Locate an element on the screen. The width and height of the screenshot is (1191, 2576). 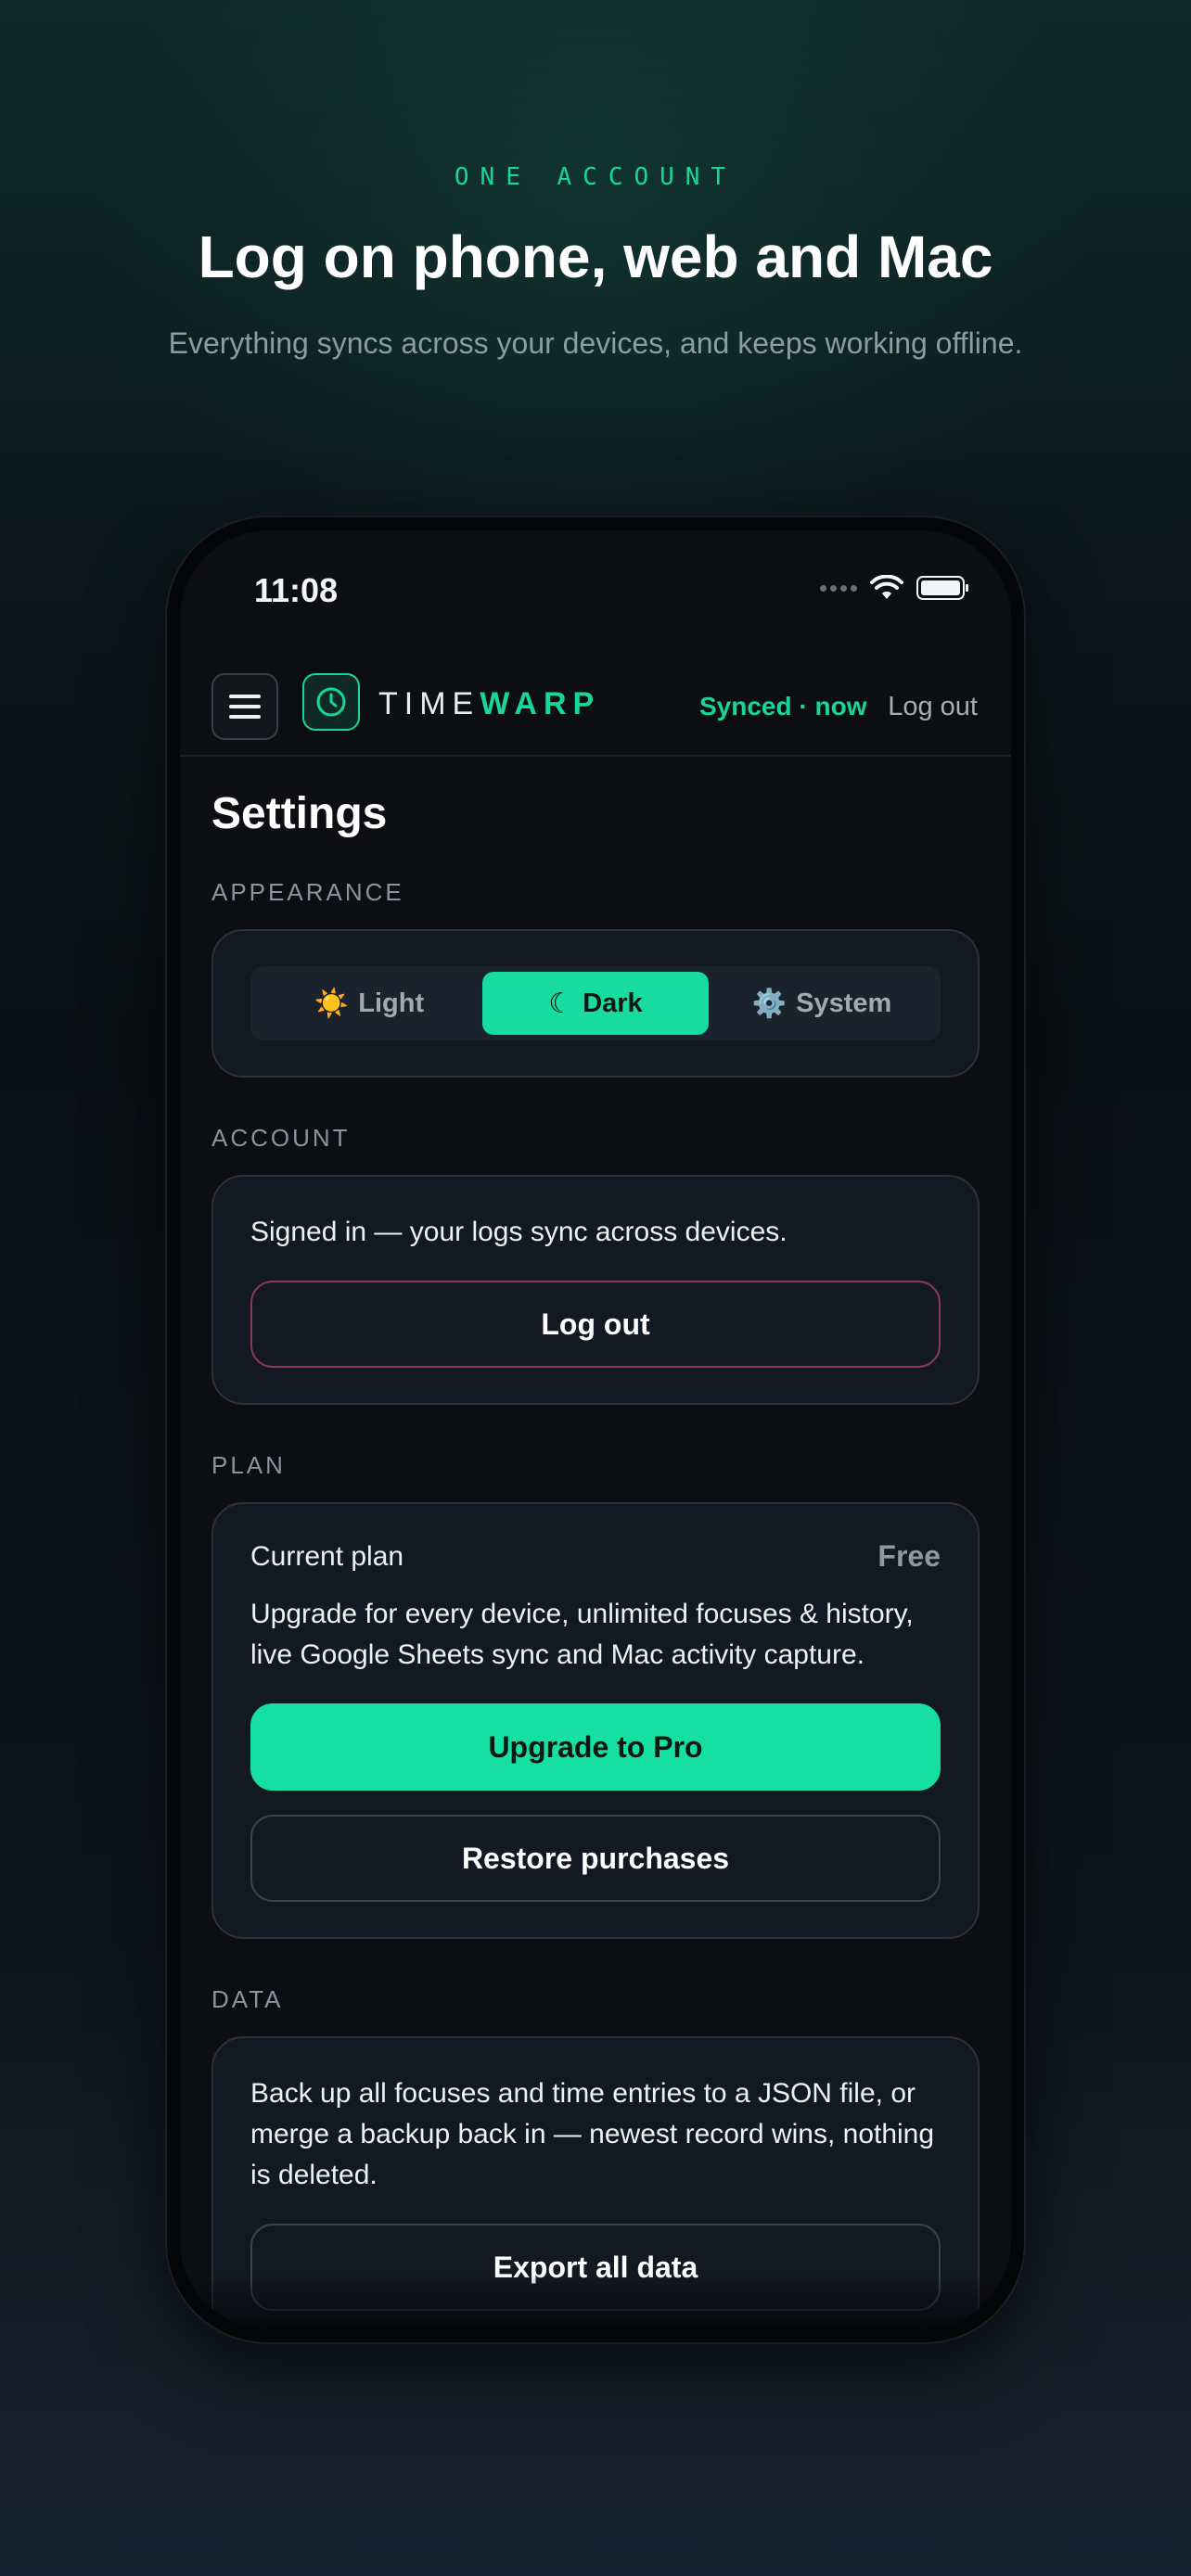
header-logout-link: Log out is located at coordinates (933, 707).